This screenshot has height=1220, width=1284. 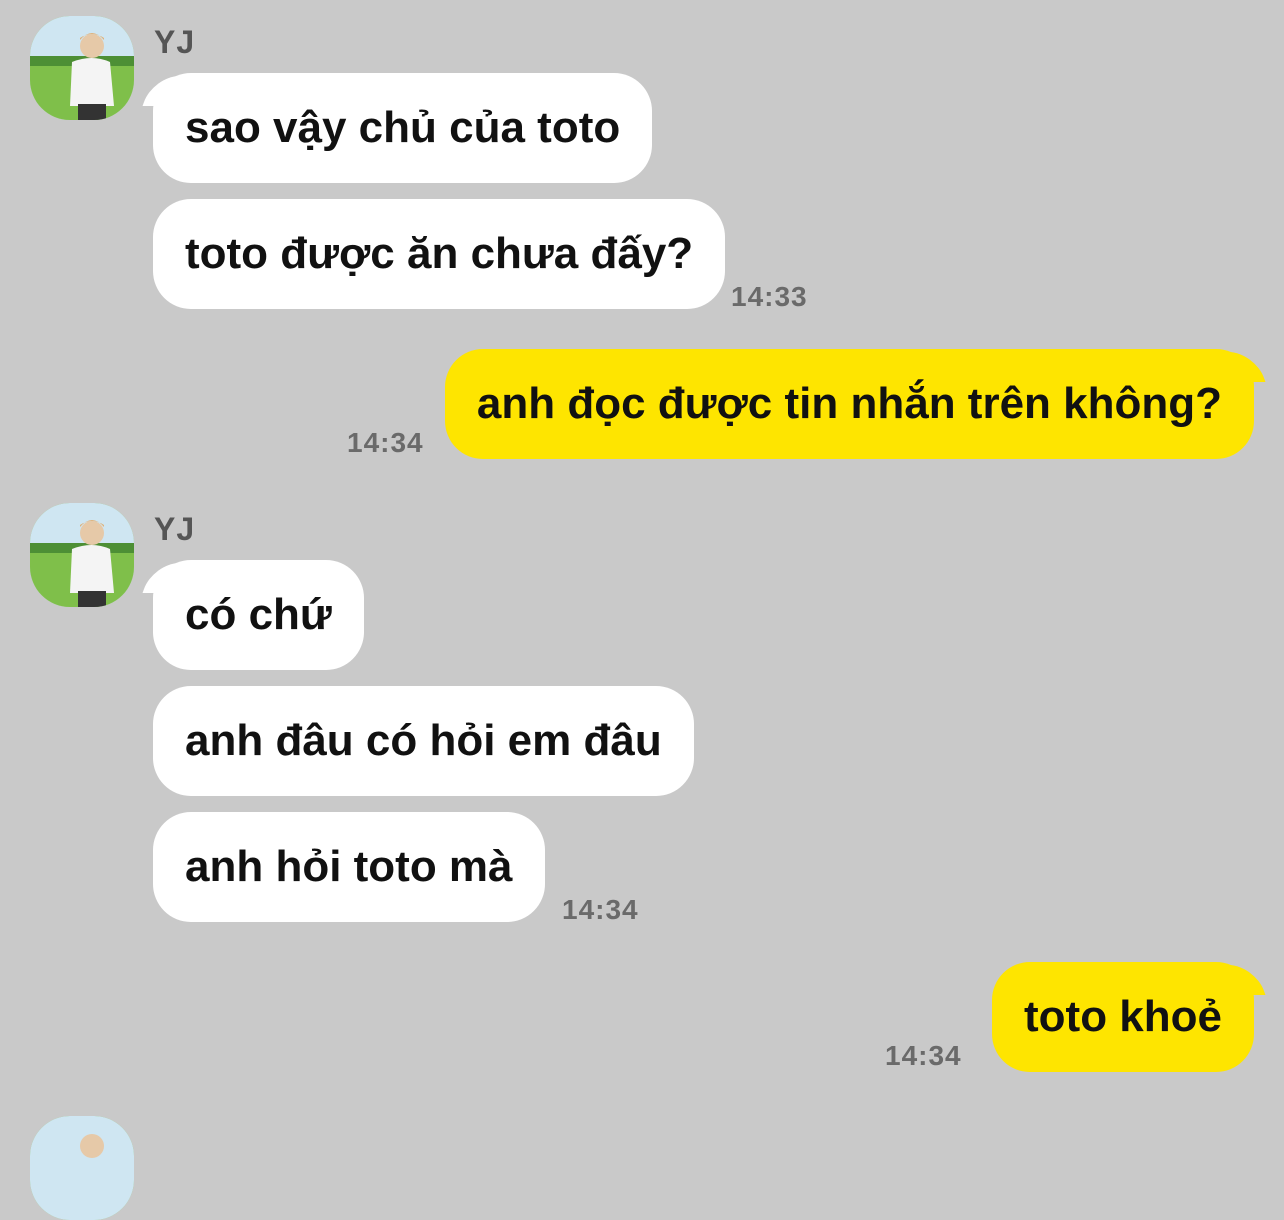 I want to click on message-timestamp: 14:33, so click(x=769, y=296).